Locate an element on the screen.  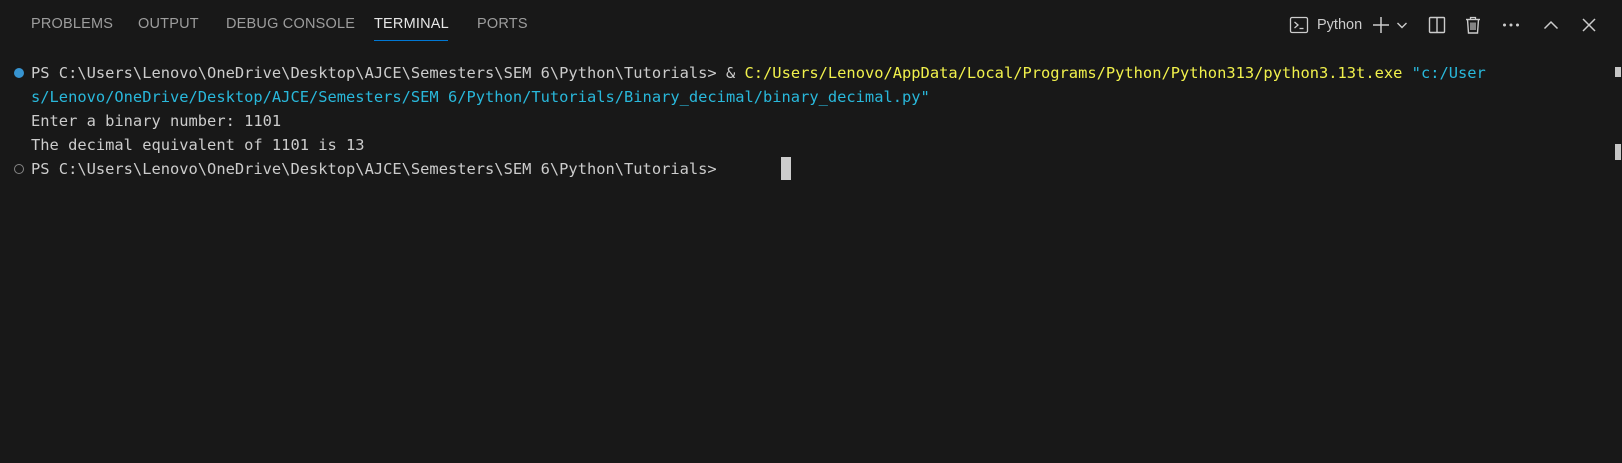
chevron-down-icon is located at coordinates (1402, 25).